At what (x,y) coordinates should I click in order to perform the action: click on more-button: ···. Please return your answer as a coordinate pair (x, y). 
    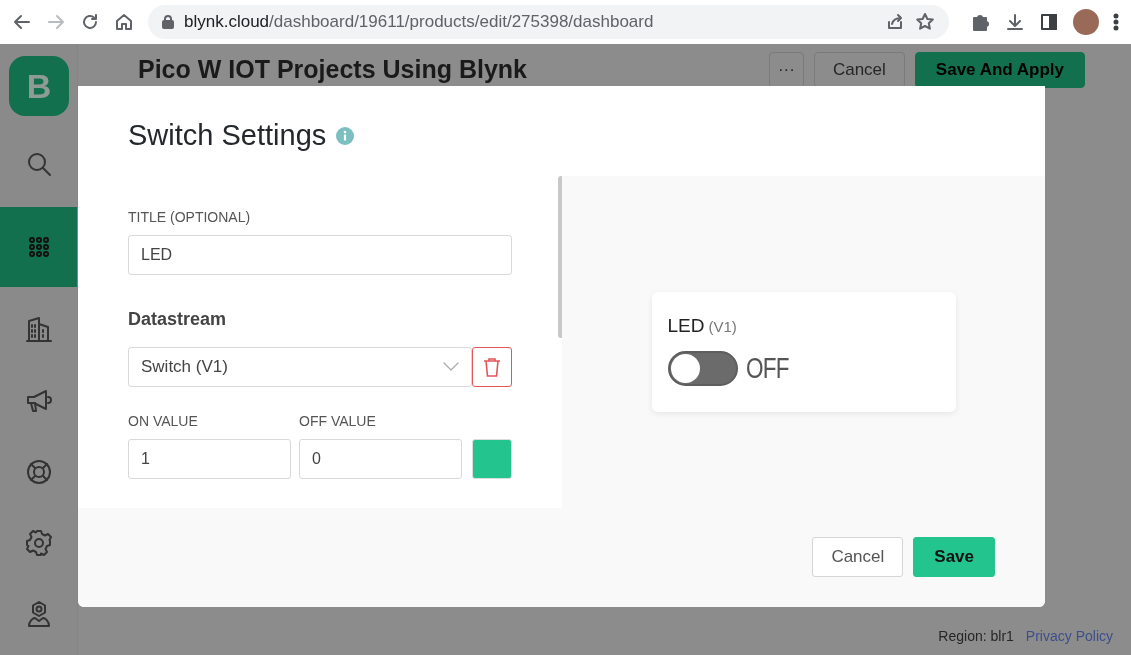
    Looking at the image, I should click on (786, 70).